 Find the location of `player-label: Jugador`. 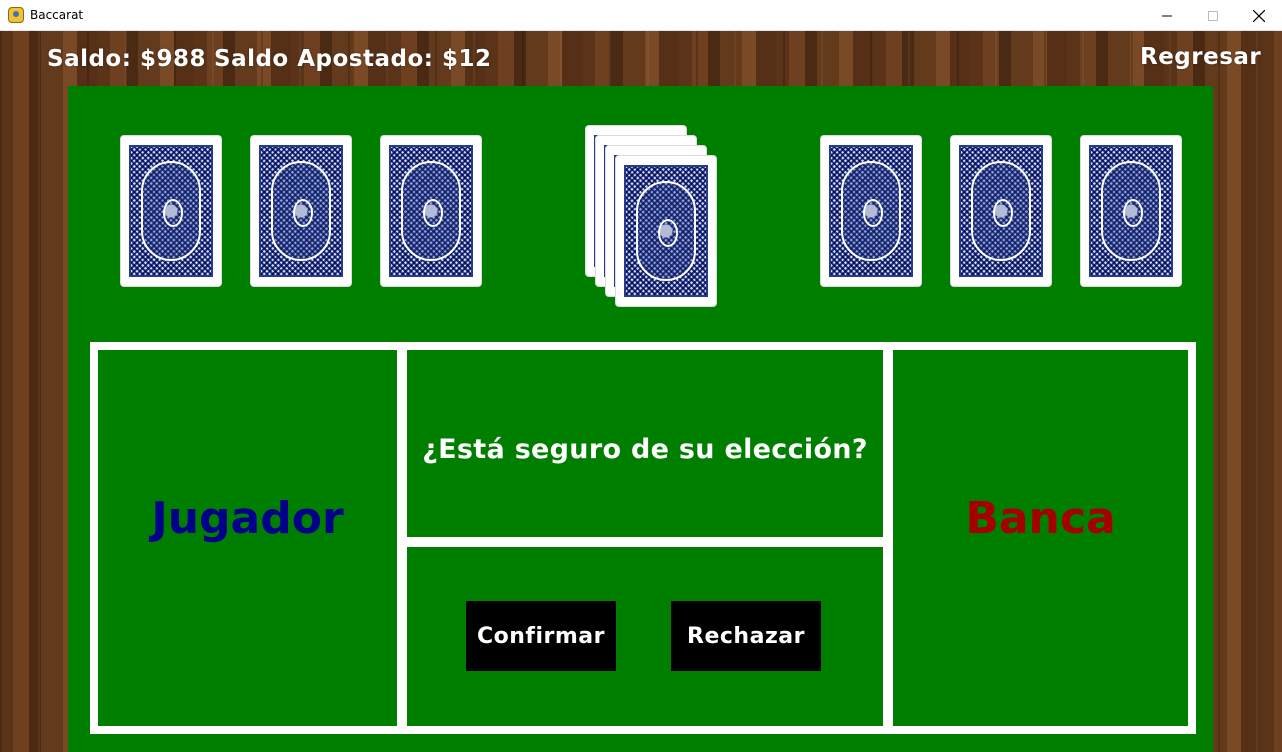

player-label: Jugador is located at coordinates (247, 518).